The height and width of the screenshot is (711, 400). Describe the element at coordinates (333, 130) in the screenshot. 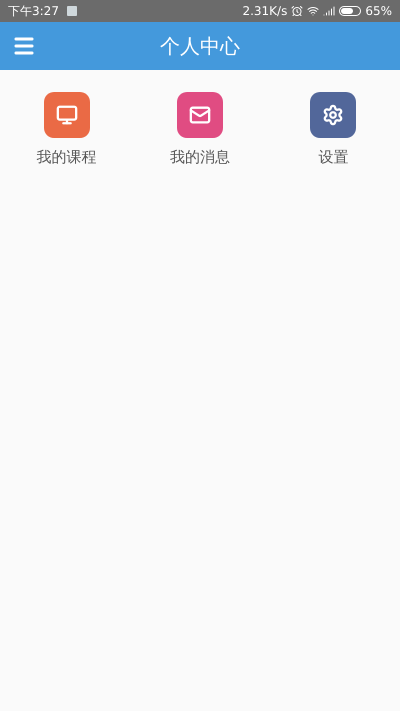

I see `menu-tile: 设置` at that location.